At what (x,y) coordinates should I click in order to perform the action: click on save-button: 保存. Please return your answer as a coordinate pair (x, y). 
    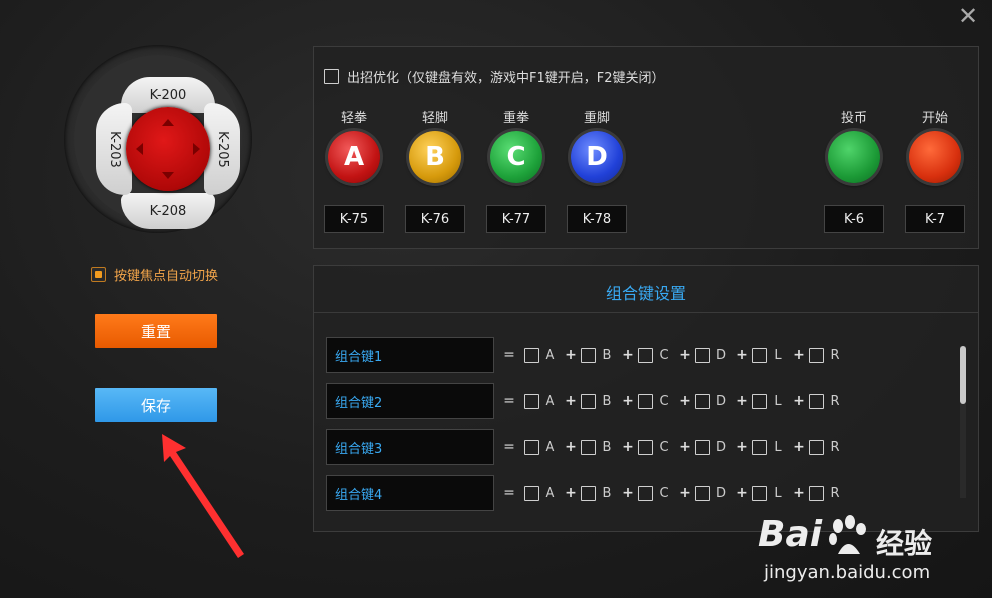
    Looking at the image, I should click on (156, 405).